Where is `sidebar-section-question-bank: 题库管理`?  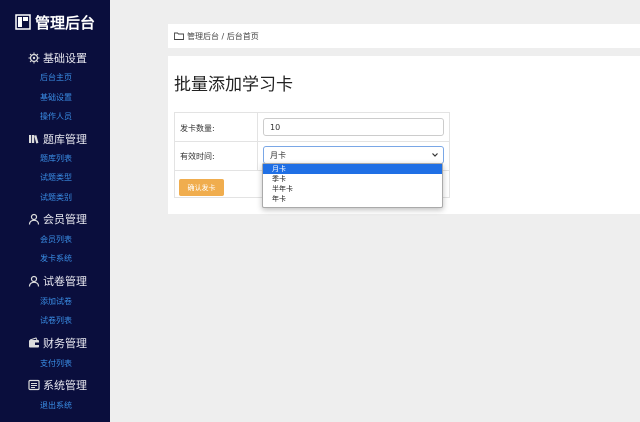
sidebar-section-question-bank: 题库管理 is located at coordinates (55, 139).